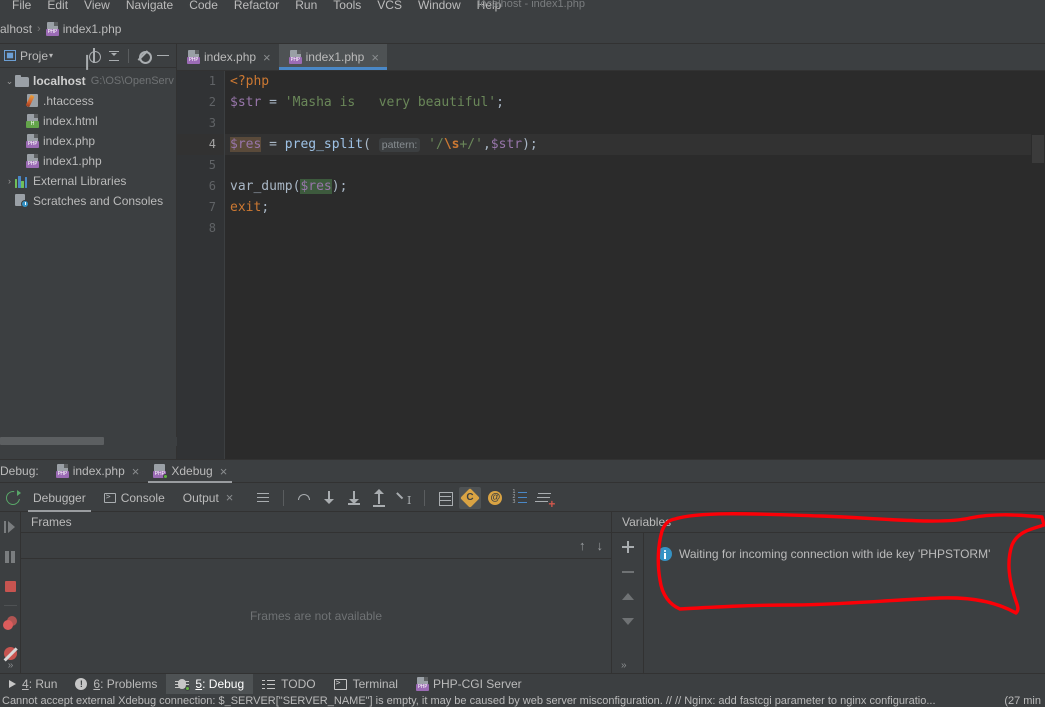  Describe the element at coordinates (81, 684) in the screenshot. I see `problems-icon` at that location.